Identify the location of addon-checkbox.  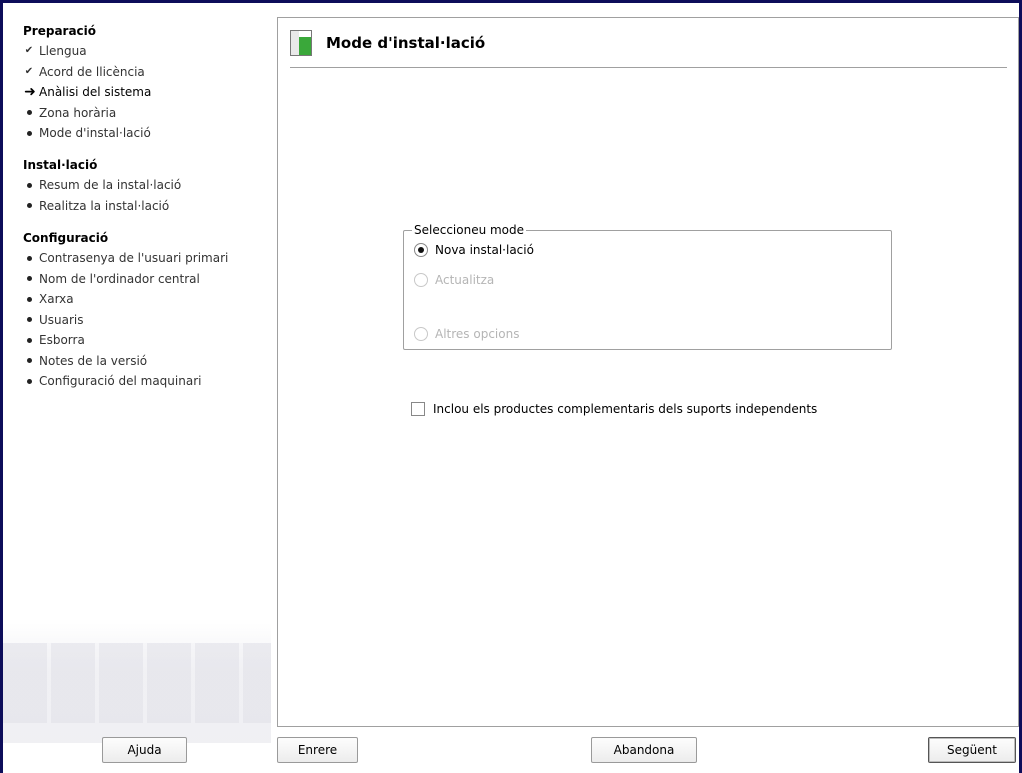
(418, 409).